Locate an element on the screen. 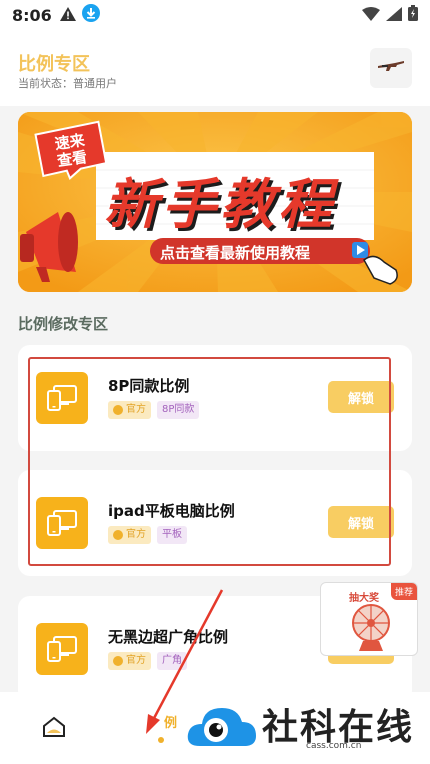  tab-home is located at coordinates (54, 729).